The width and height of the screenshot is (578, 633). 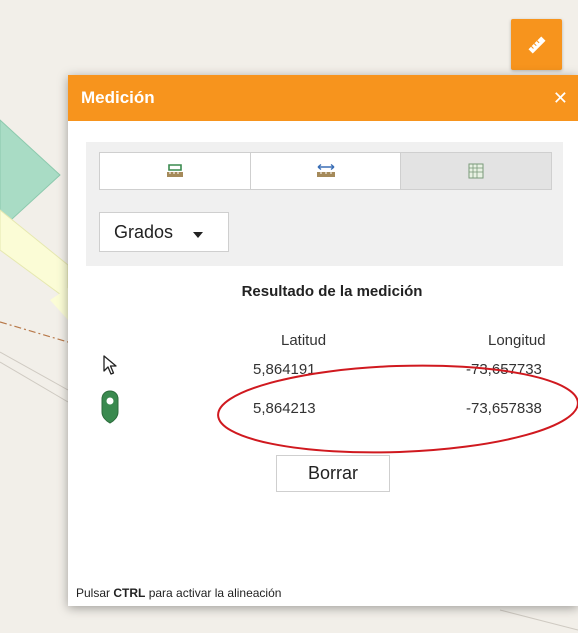 What do you see at coordinates (323, 98) in the screenshot?
I see `panel-header: Medición ✕` at bounding box center [323, 98].